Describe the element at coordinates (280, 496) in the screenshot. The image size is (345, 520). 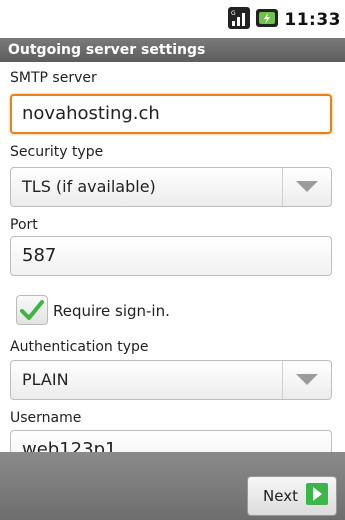
I see `next-button-label: Next` at that location.